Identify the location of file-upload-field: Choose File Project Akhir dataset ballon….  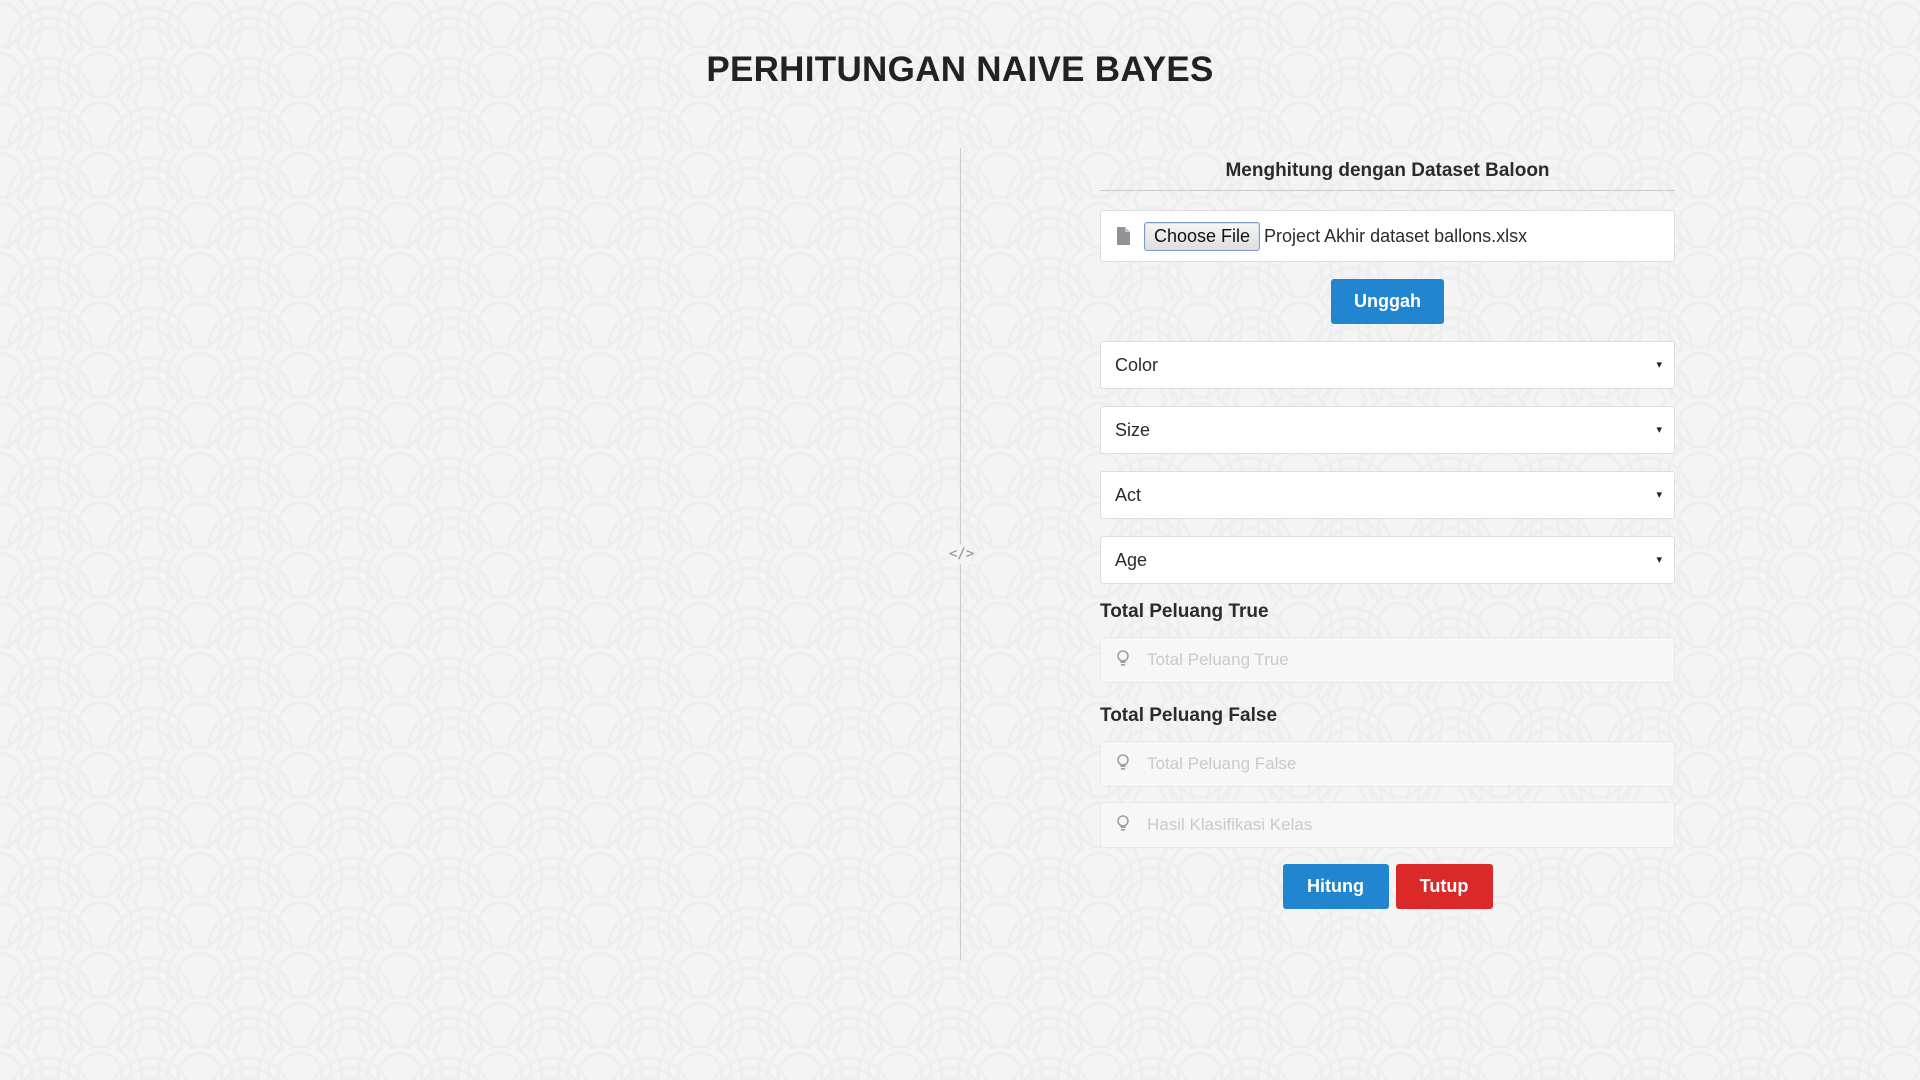
(1387, 236).